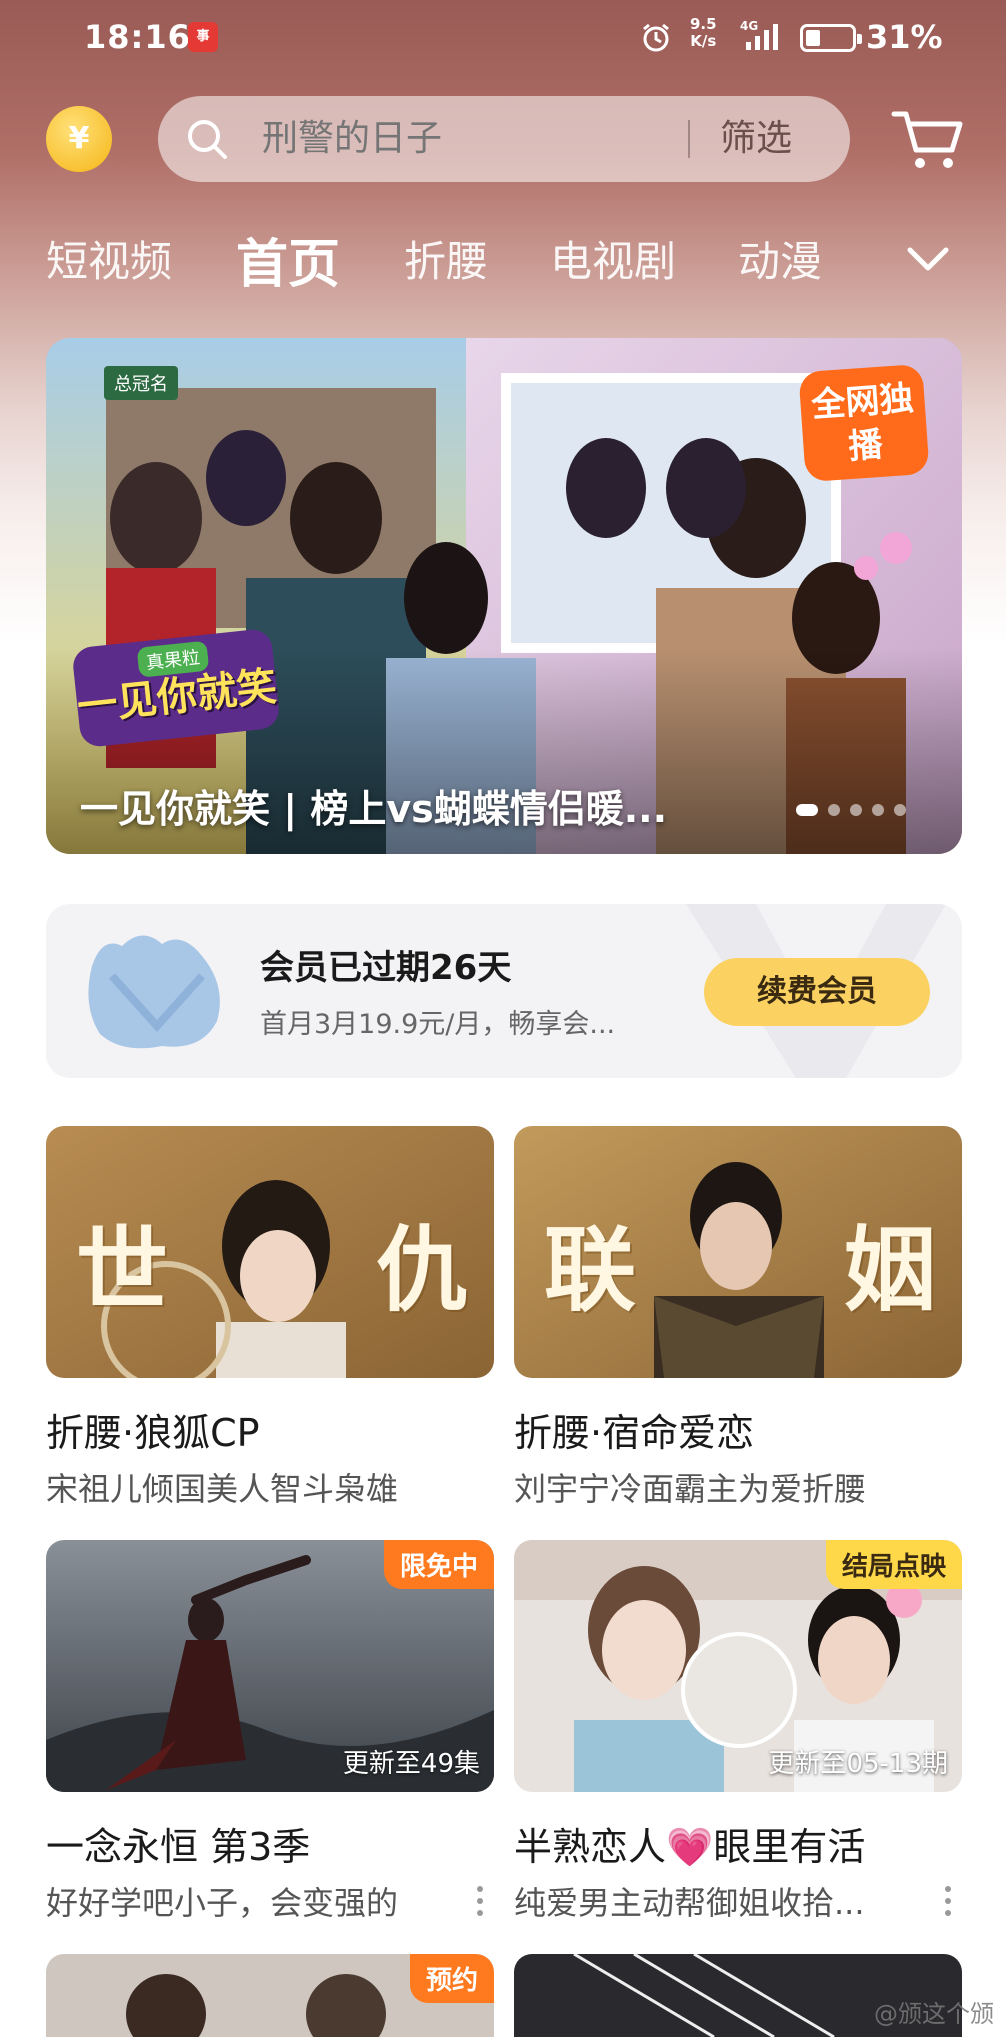 The height and width of the screenshot is (2037, 1006). Describe the element at coordinates (864, 423) in the screenshot. I see `exclusive-badge: 全网独播` at that location.